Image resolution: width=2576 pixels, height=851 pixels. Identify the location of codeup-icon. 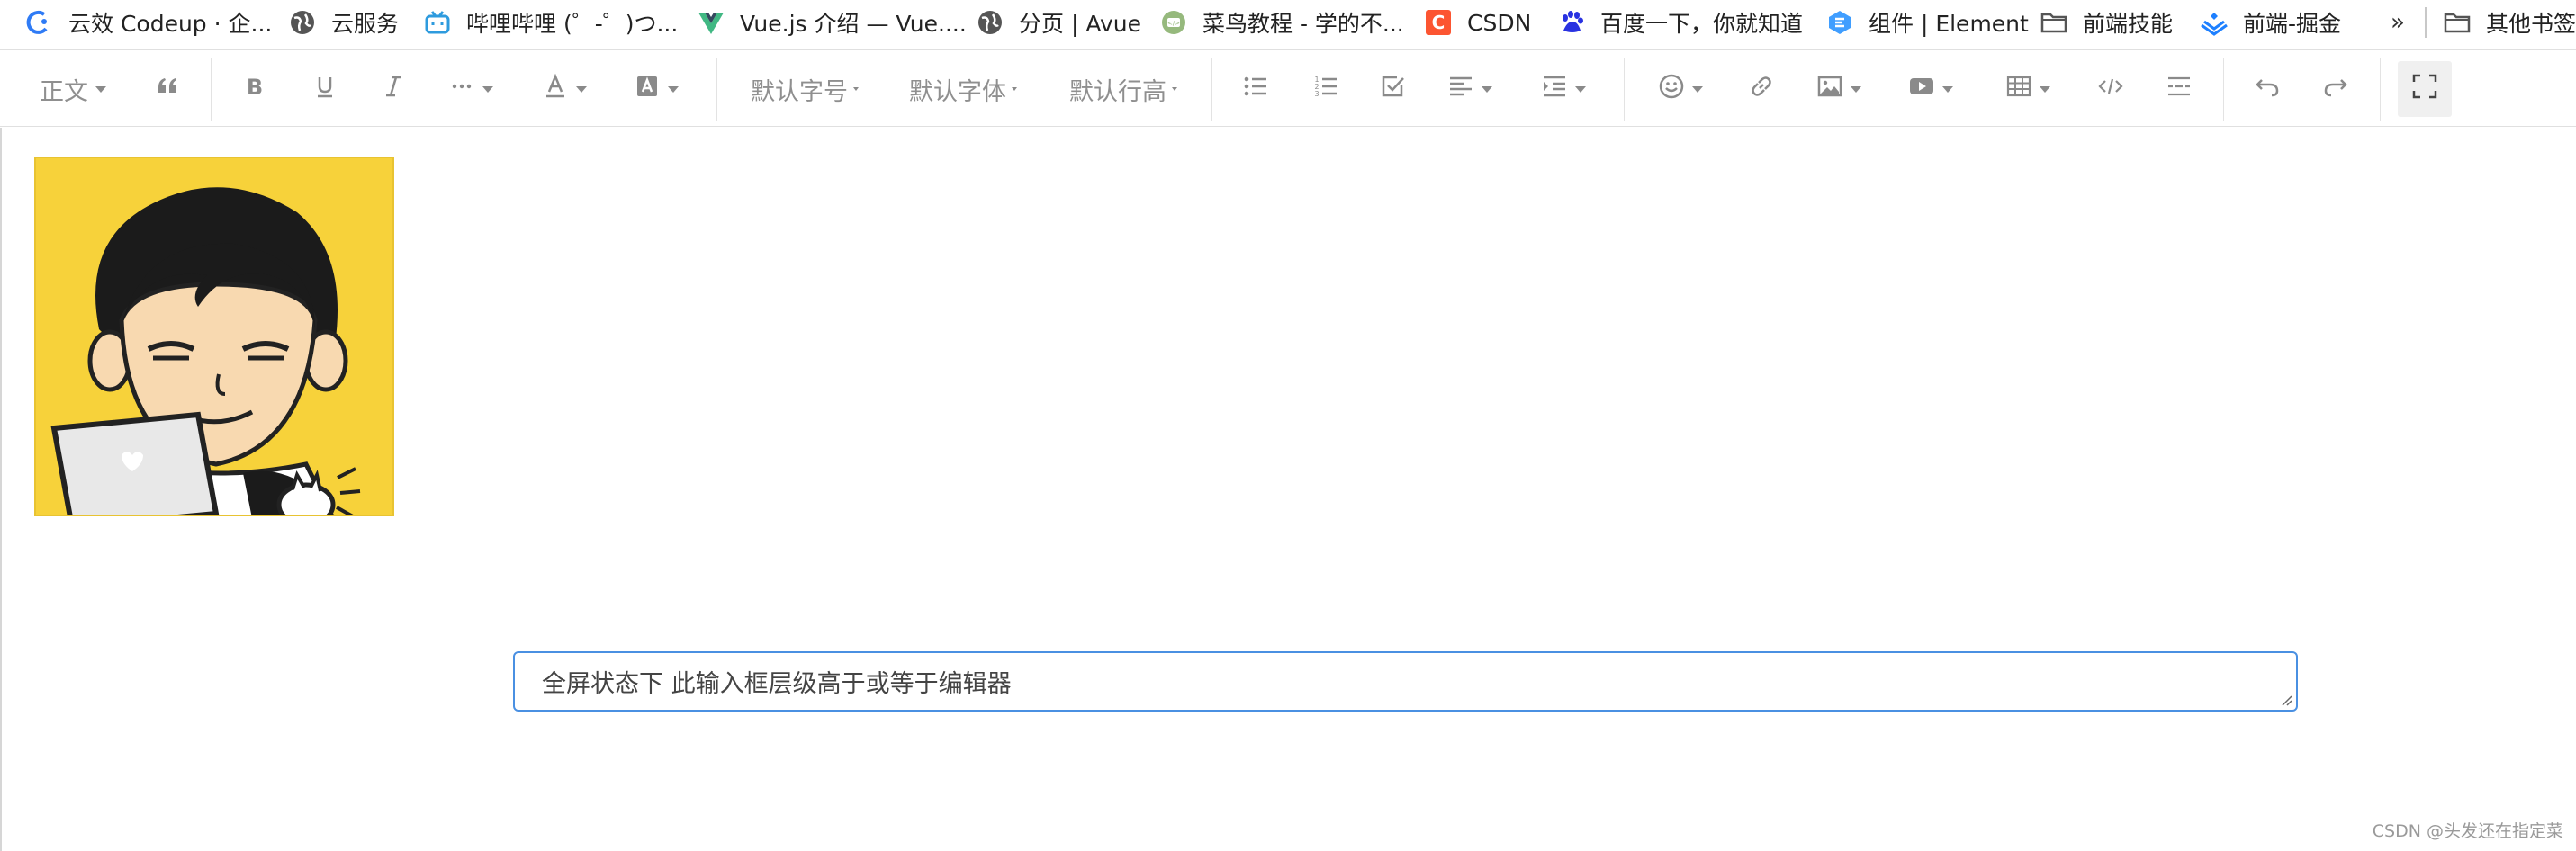
(39, 22).